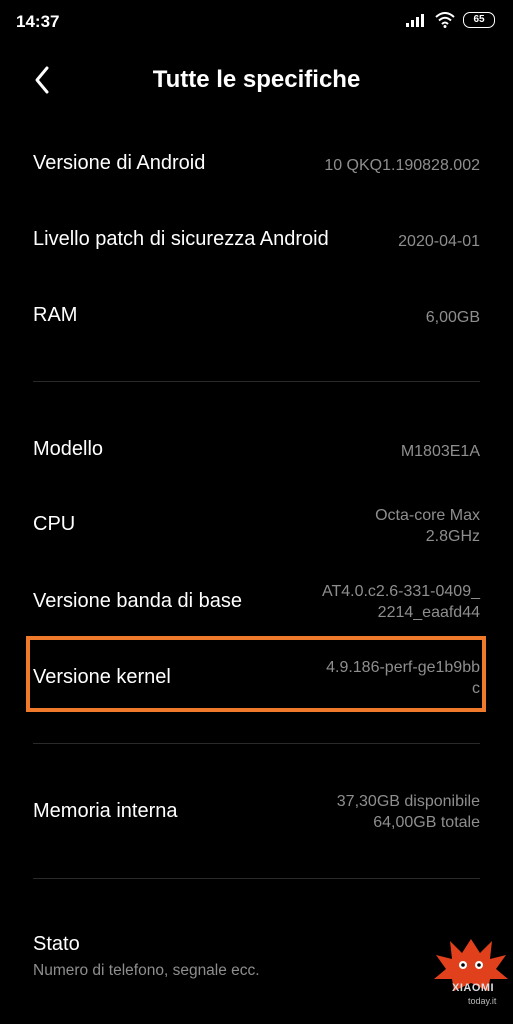 This screenshot has height=1024, width=513. I want to click on spec-value: Octa-core Max 2.8GHz, so click(427, 526).